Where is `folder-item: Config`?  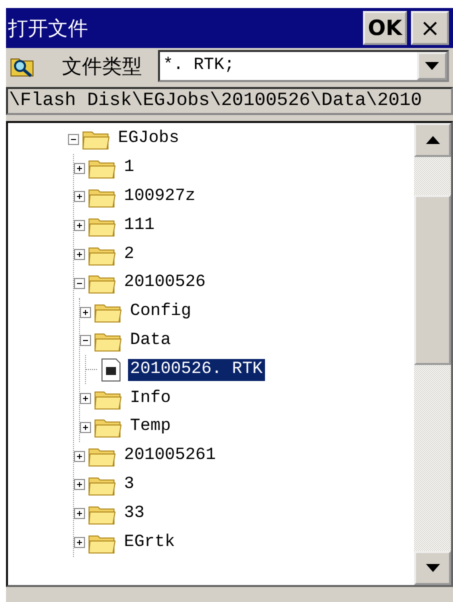
folder-item: Config is located at coordinates (161, 312).